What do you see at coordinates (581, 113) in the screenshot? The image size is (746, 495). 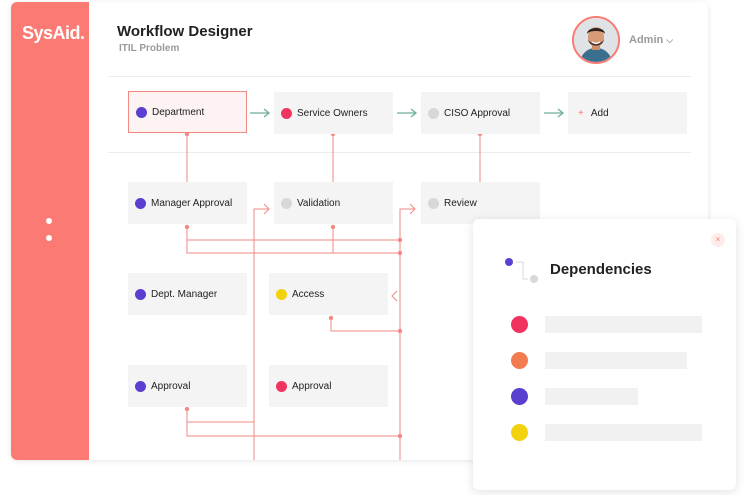 I see `plus-icon: +` at bounding box center [581, 113].